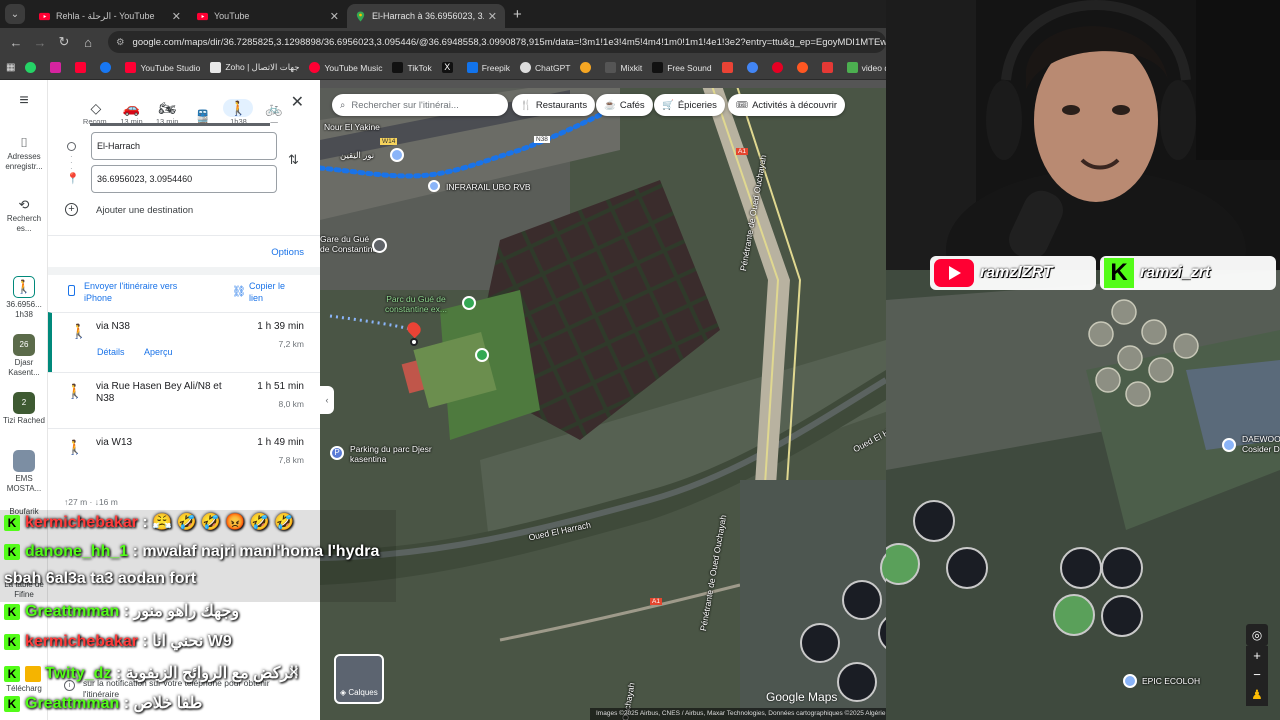 Image resolution: width=1280 pixels, height=720 pixels. Describe the element at coordinates (10, 67) in the screenshot. I see `apps-icon: ▦` at that location.